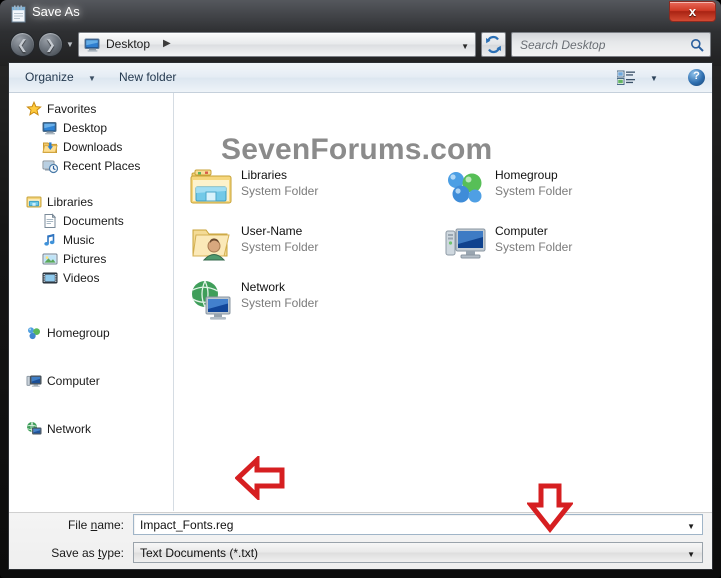 This screenshot has width=721, height=578. I want to click on view-options-icon, so click(625, 78).